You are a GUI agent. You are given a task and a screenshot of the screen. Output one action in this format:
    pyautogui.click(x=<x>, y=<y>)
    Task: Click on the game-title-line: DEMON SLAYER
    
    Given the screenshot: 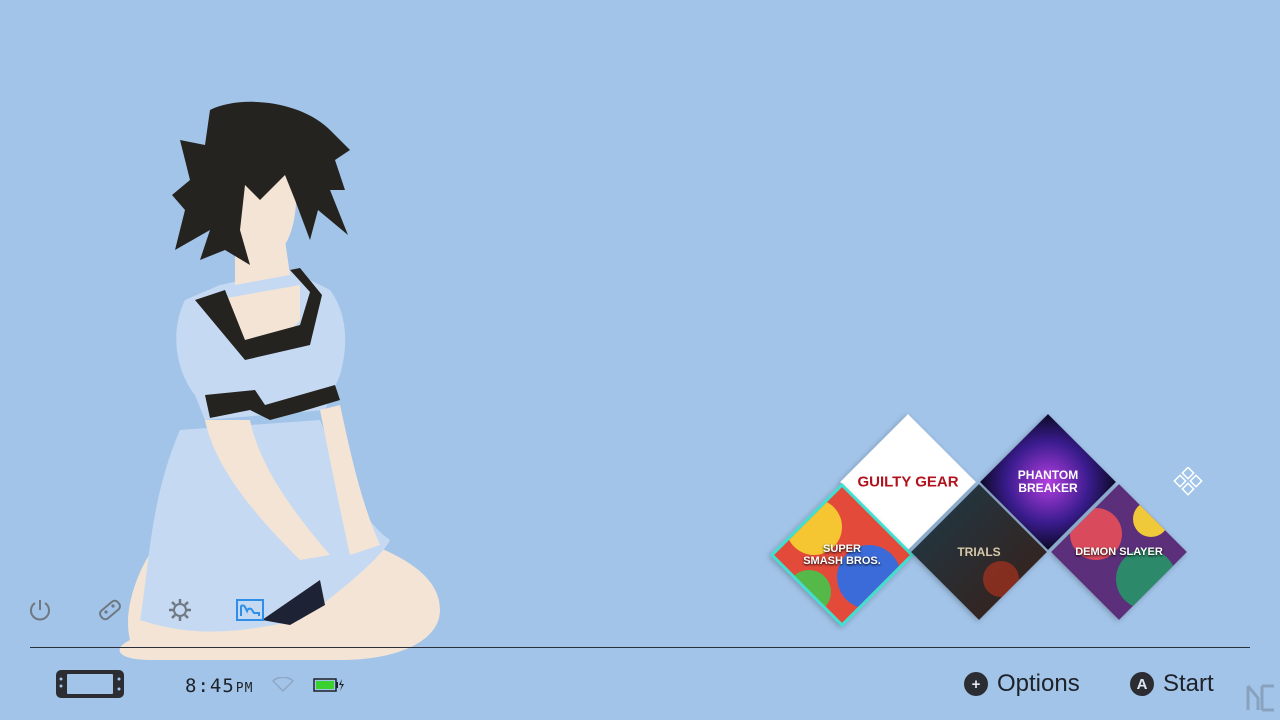 What is the action you would take?
    pyautogui.click(x=1119, y=552)
    